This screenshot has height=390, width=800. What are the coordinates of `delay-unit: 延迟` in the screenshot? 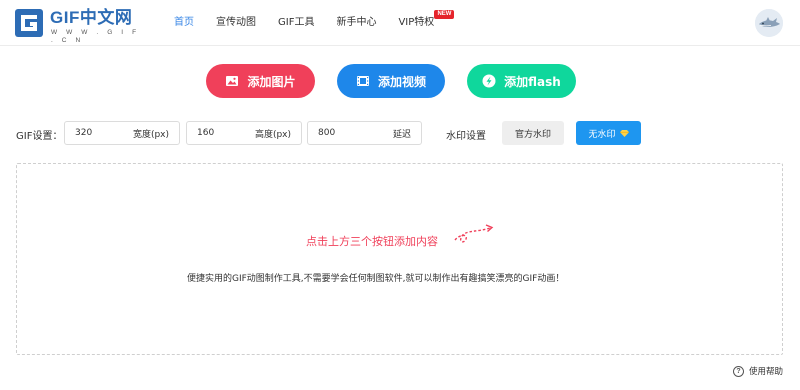 It's located at (401, 134).